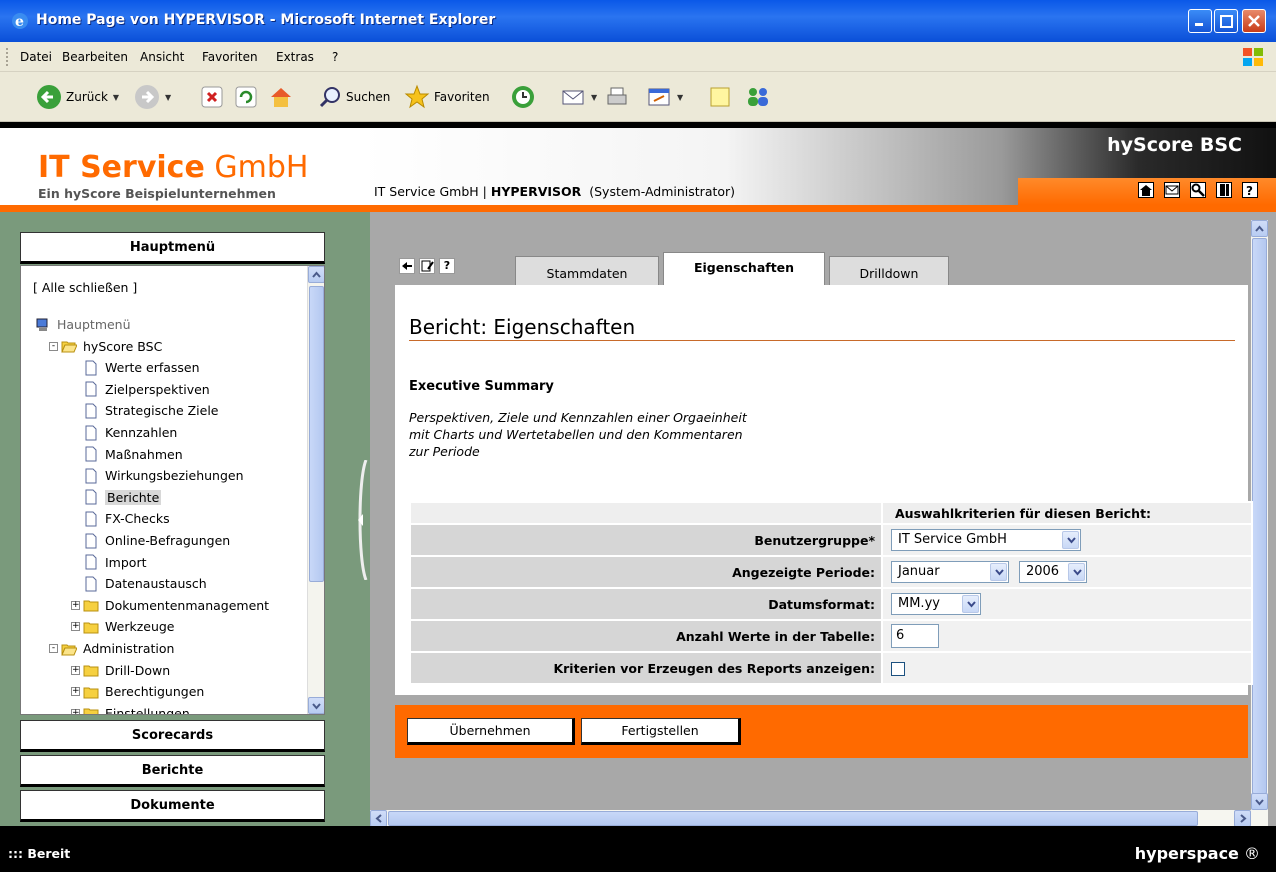 This screenshot has height=872, width=1276. What do you see at coordinates (898, 668) in the screenshot?
I see `show-criteria-checkbox` at bounding box center [898, 668].